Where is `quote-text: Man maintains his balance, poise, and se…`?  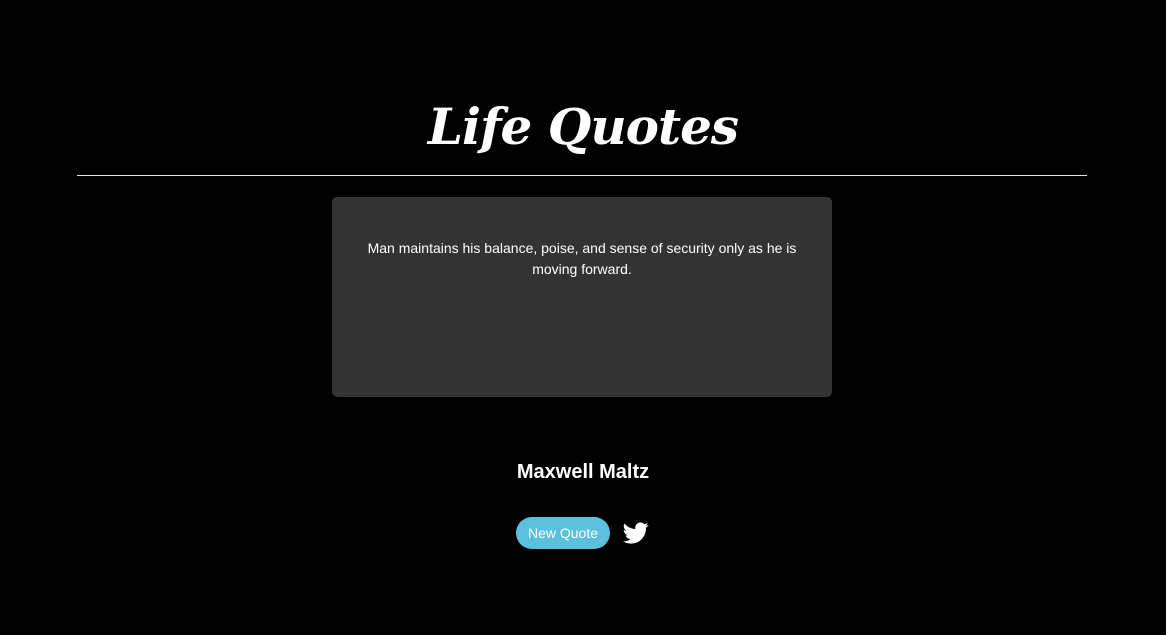 quote-text: Man maintains his balance, poise, and se… is located at coordinates (582, 258).